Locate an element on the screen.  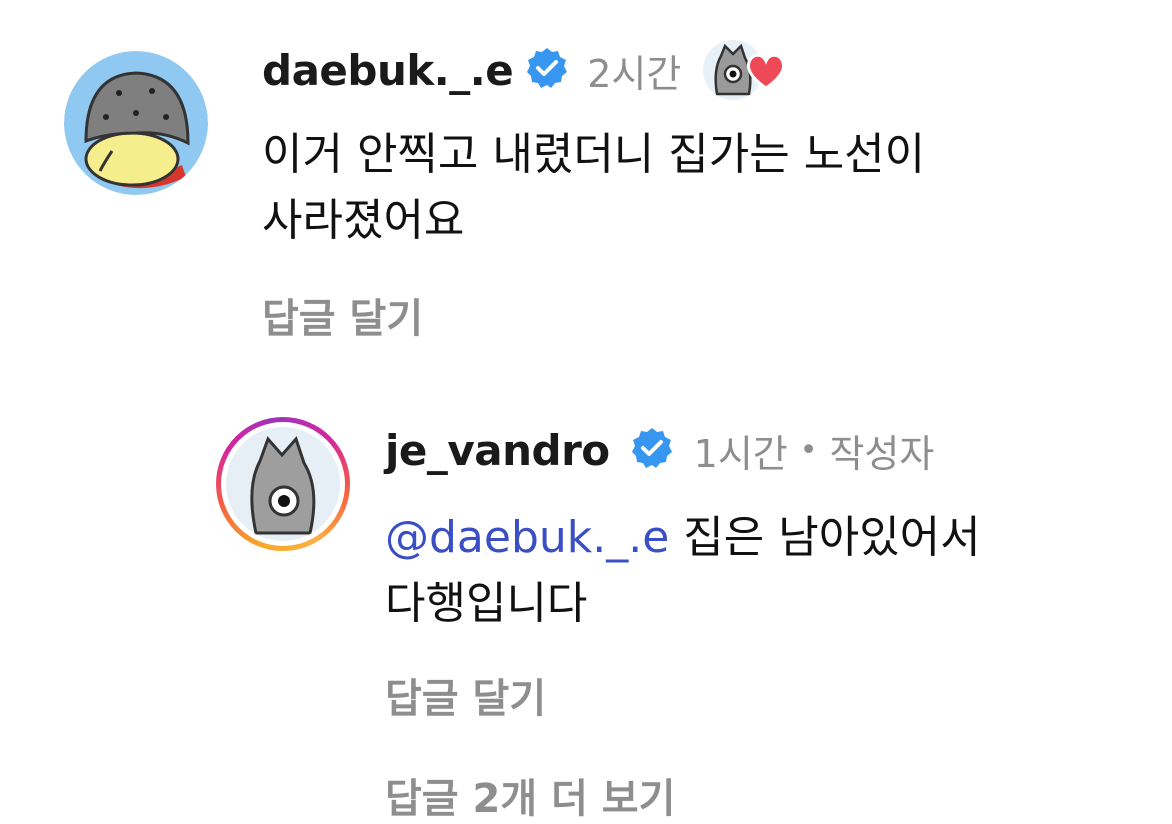
author-liked-indicator is located at coordinates (746, 70).